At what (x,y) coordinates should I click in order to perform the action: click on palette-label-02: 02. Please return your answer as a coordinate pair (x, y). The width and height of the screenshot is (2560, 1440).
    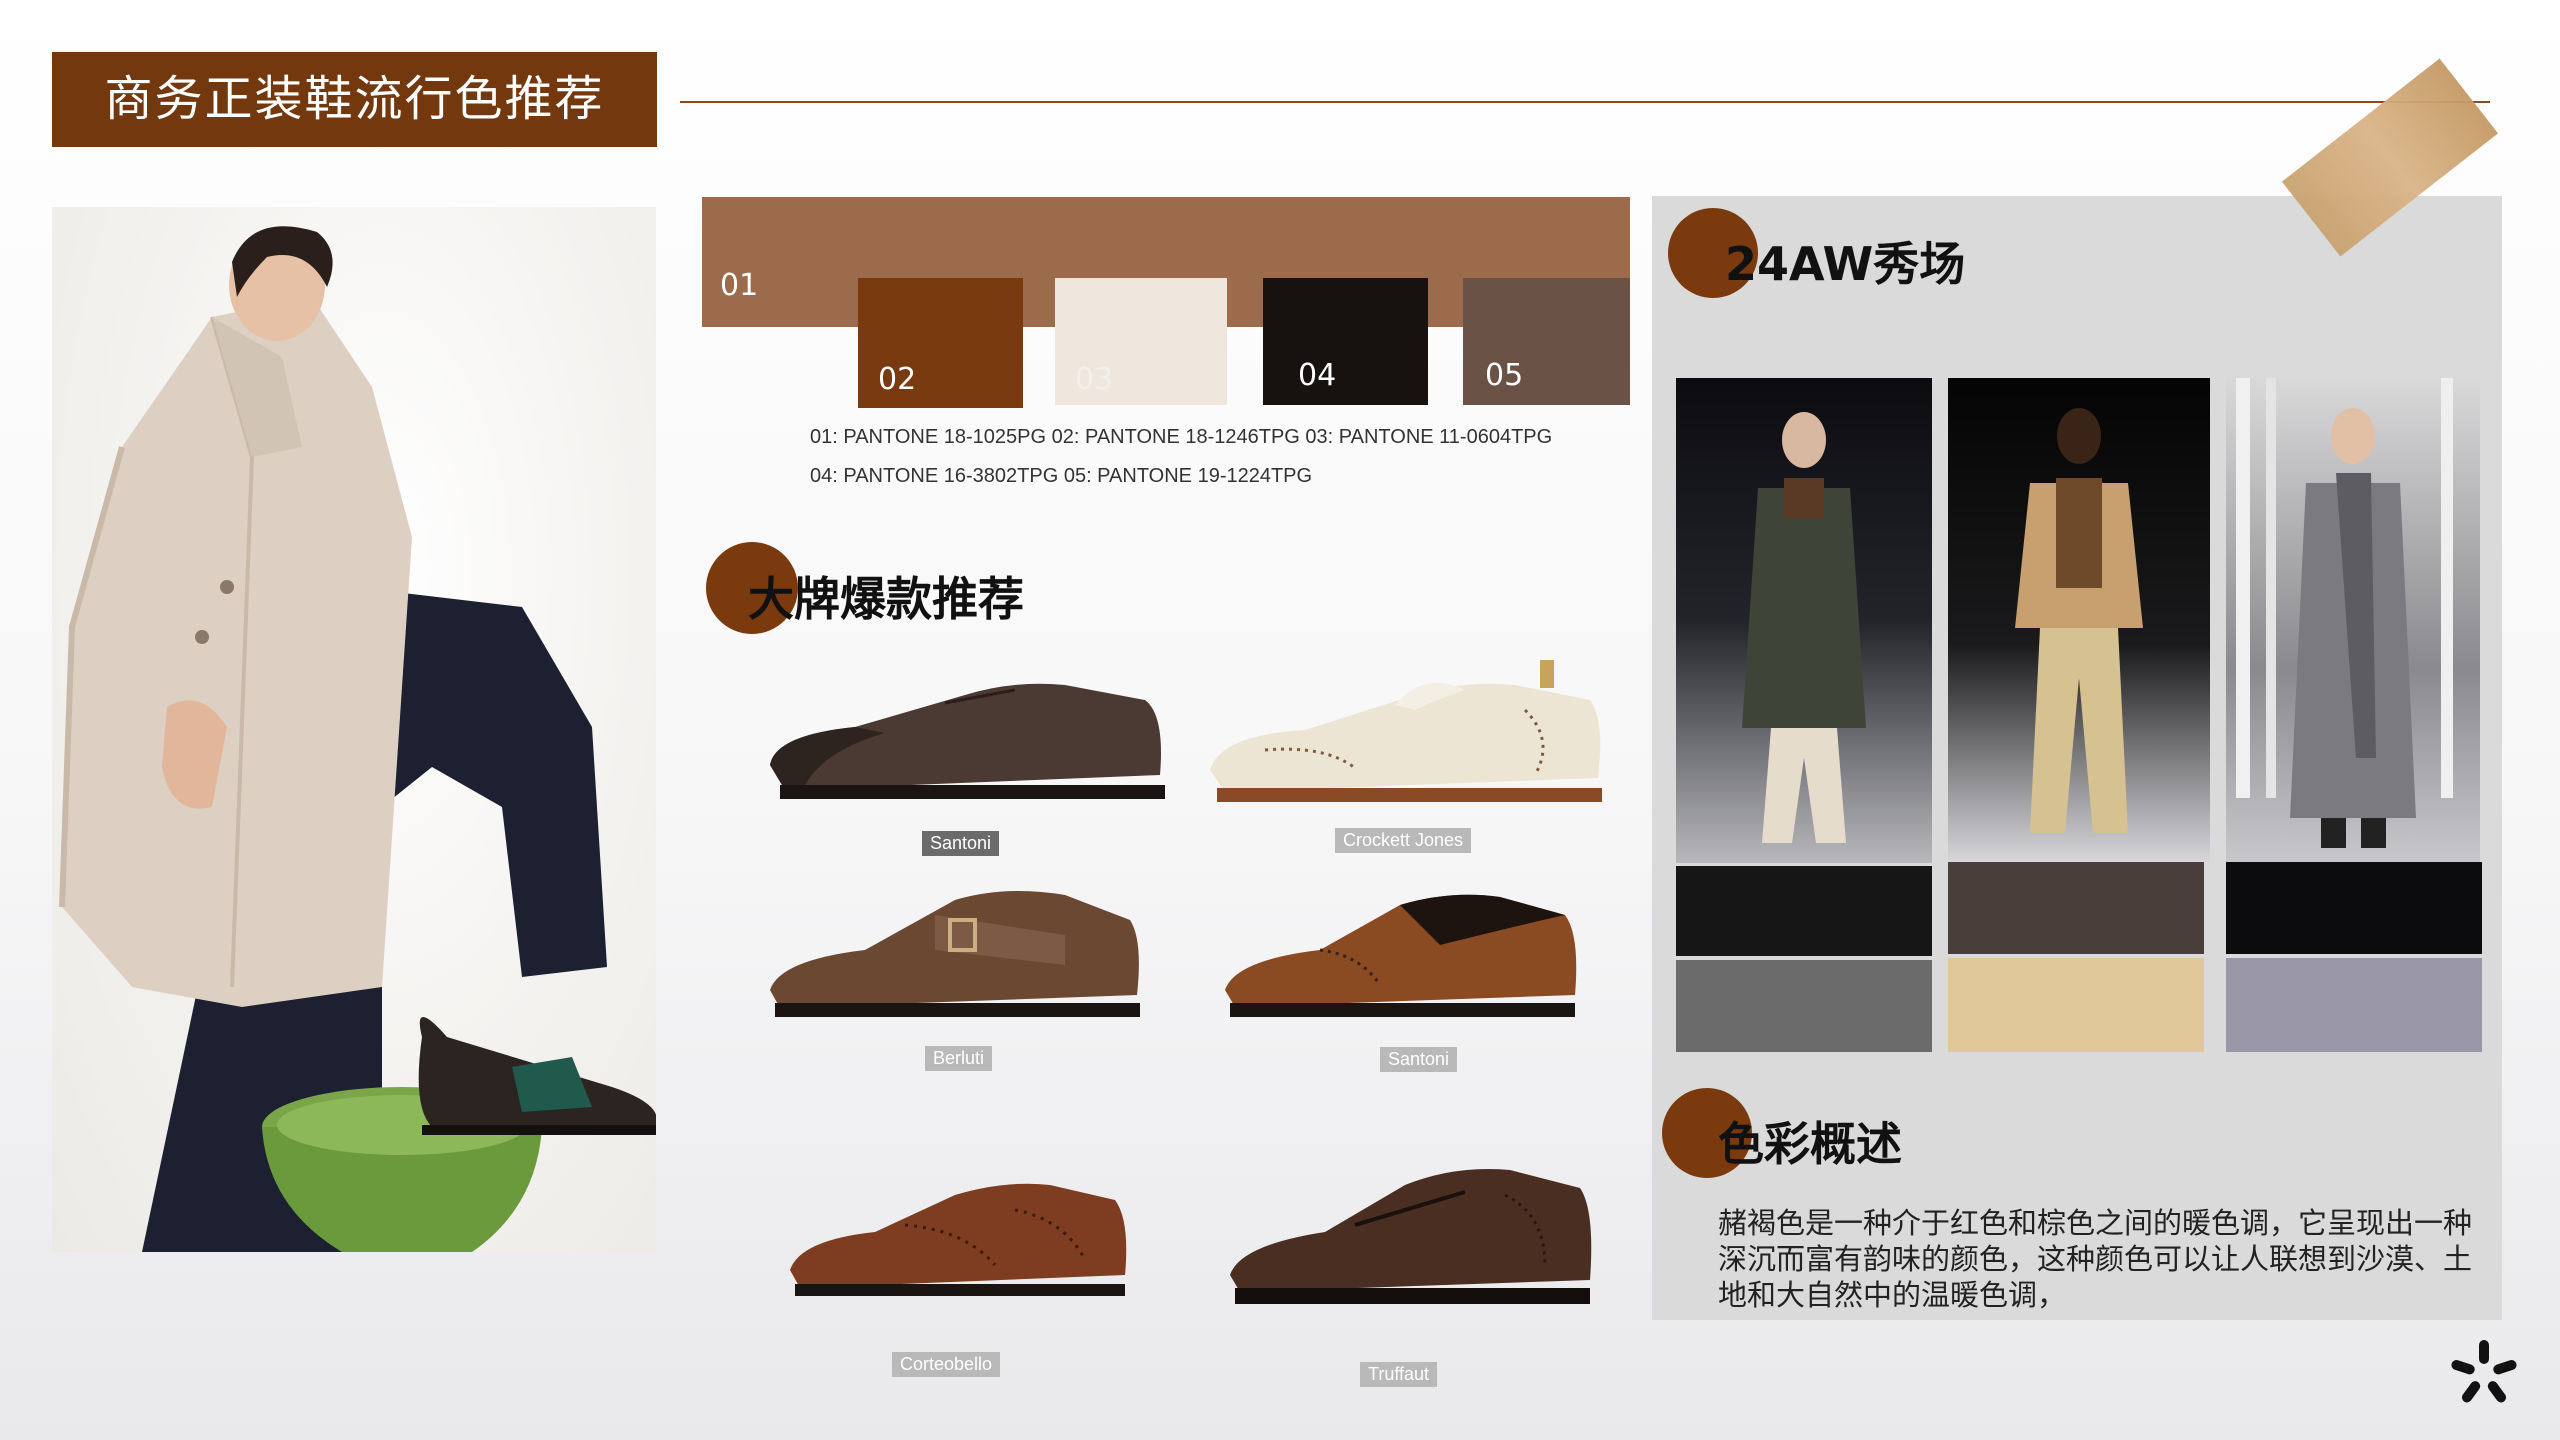
    Looking at the image, I should click on (897, 379).